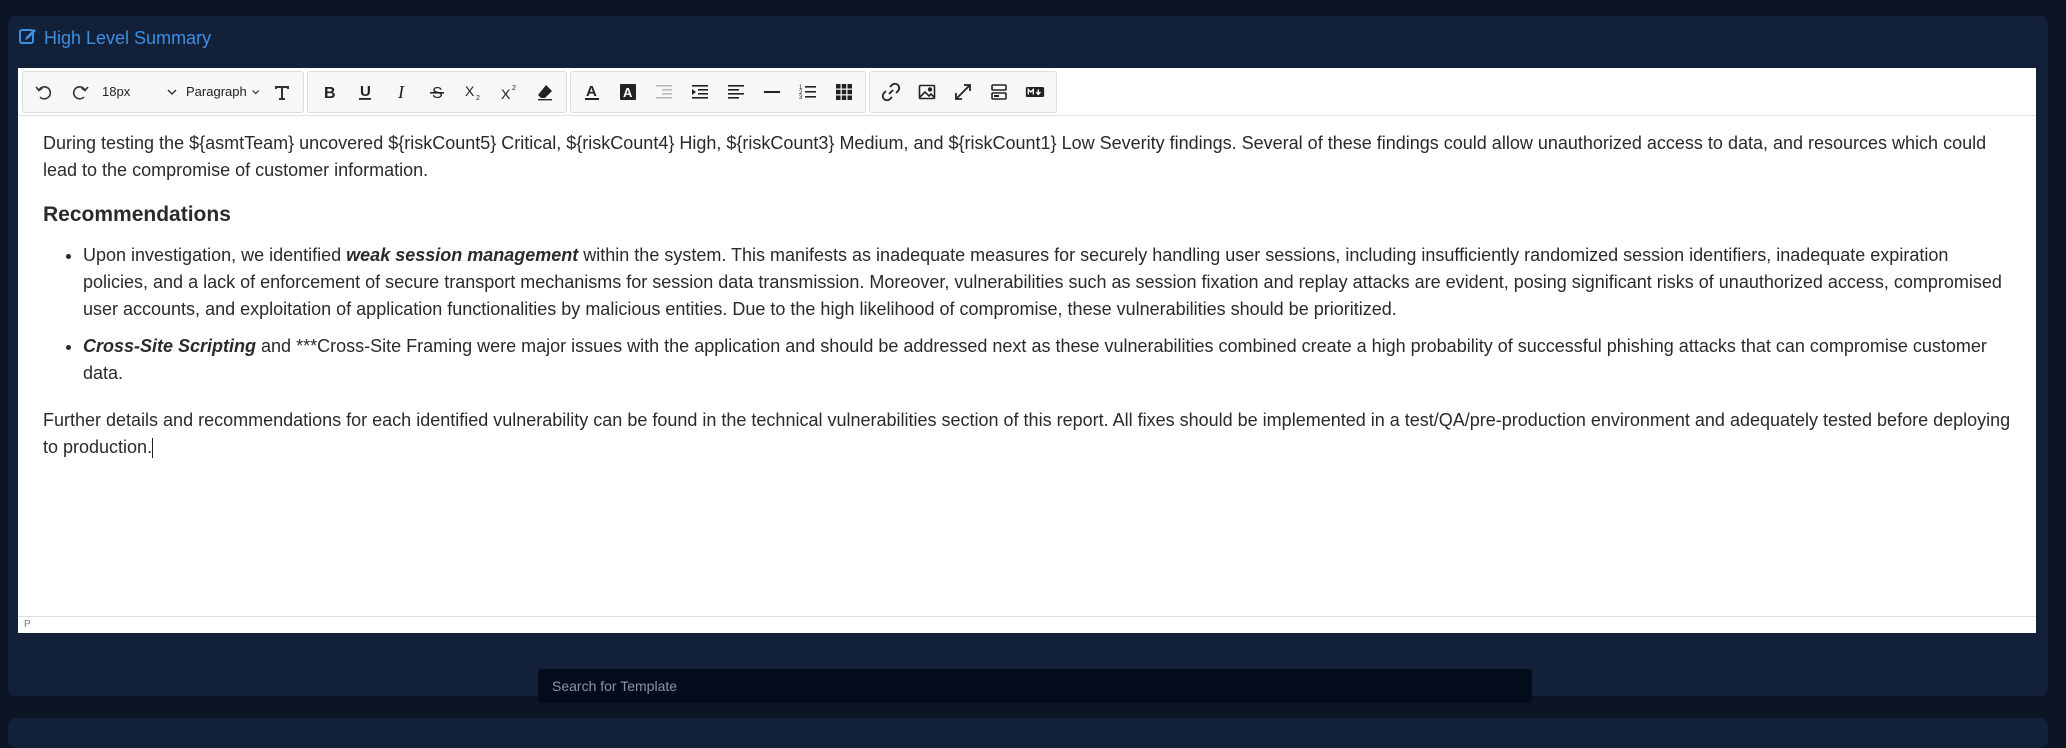 This screenshot has width=2066, height=748. Describe the element at coordinates (170, 346) in the screenshot. I see `bullet2-emphasis: Cross-Site Scripting` at that location.